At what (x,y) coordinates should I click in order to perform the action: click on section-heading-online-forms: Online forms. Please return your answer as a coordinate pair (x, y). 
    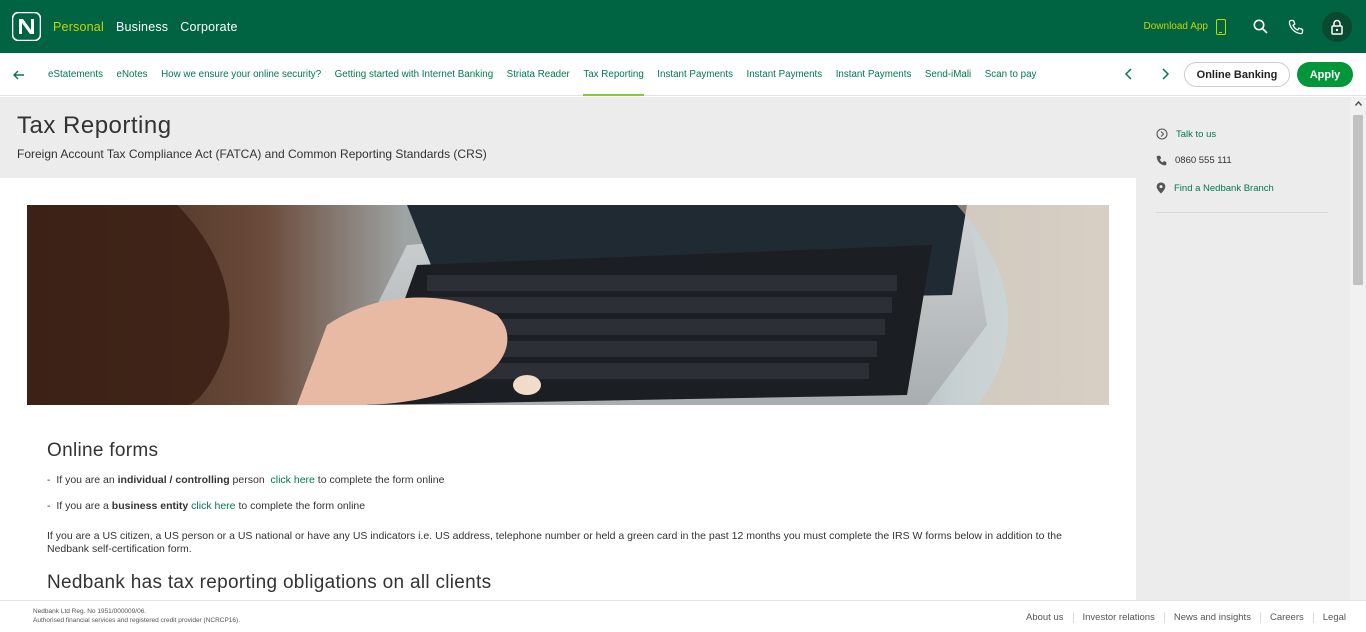
    Looking at the image, I should click on (103, 450).